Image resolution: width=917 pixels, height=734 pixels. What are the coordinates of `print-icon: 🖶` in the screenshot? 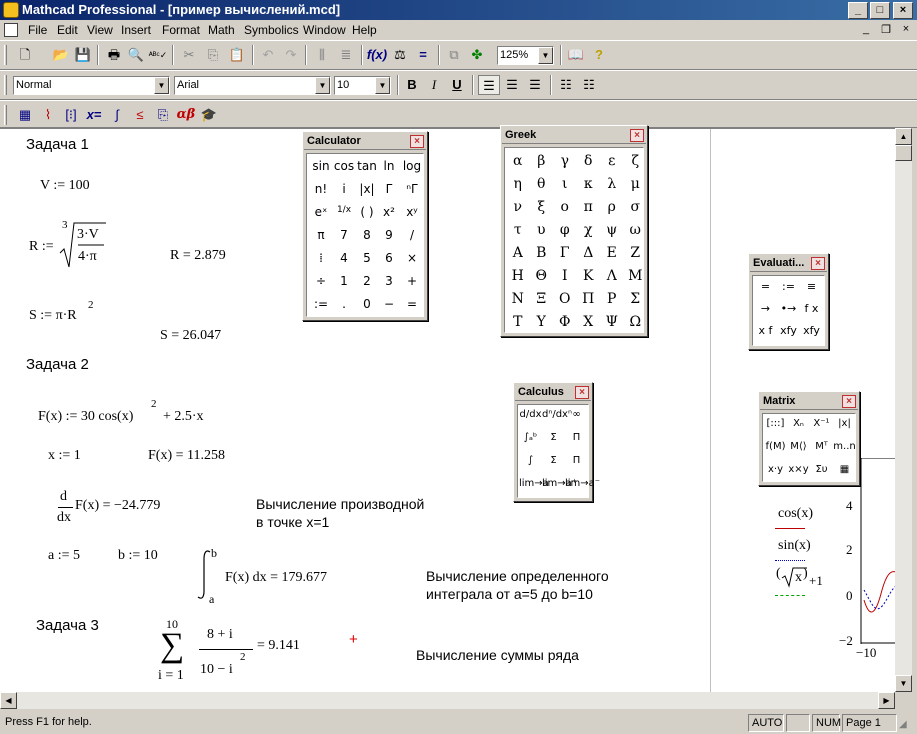 It's located at (114, 55).